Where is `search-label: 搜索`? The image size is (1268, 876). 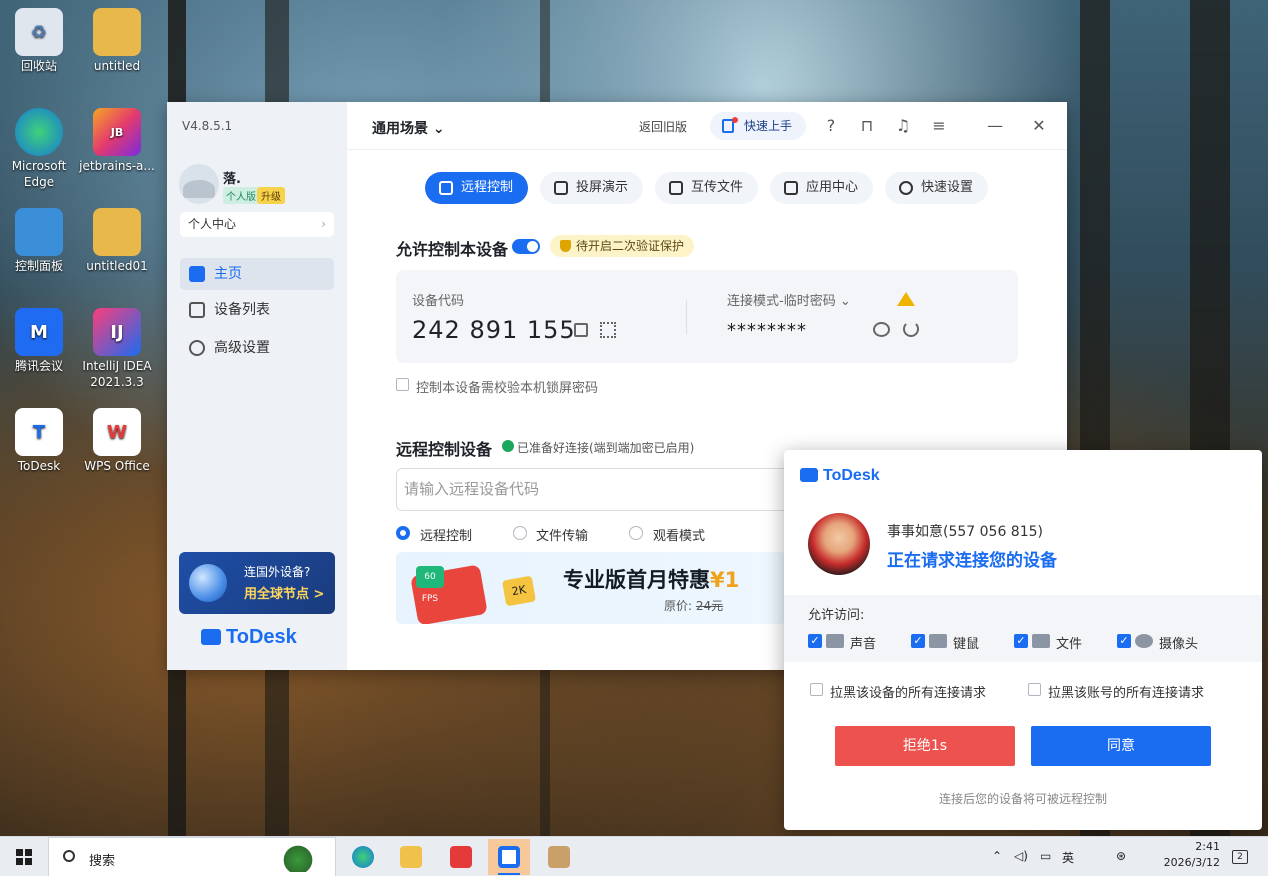
search-label: 搜索 is located at coordinates (102, 861).